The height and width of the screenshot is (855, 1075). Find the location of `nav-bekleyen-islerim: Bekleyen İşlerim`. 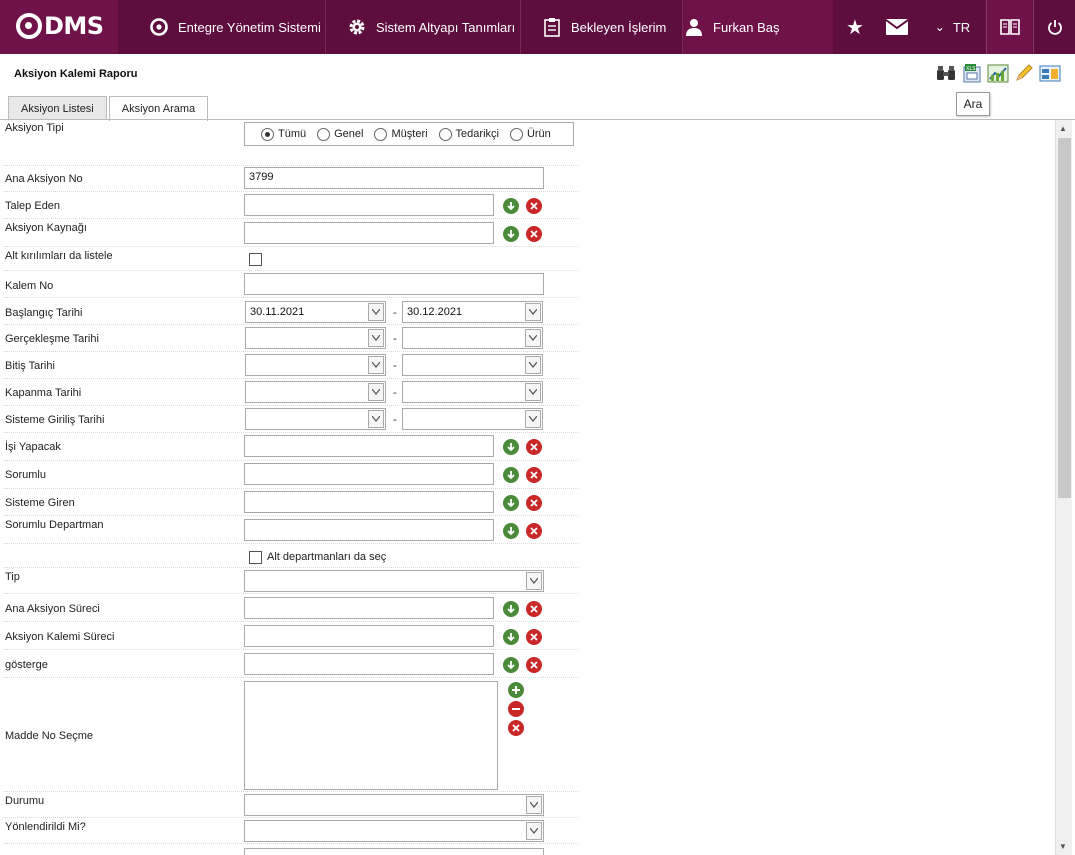

nav-bekleyen-islerim: Bekleyen İşlerim is located at coordinates (602, 27).